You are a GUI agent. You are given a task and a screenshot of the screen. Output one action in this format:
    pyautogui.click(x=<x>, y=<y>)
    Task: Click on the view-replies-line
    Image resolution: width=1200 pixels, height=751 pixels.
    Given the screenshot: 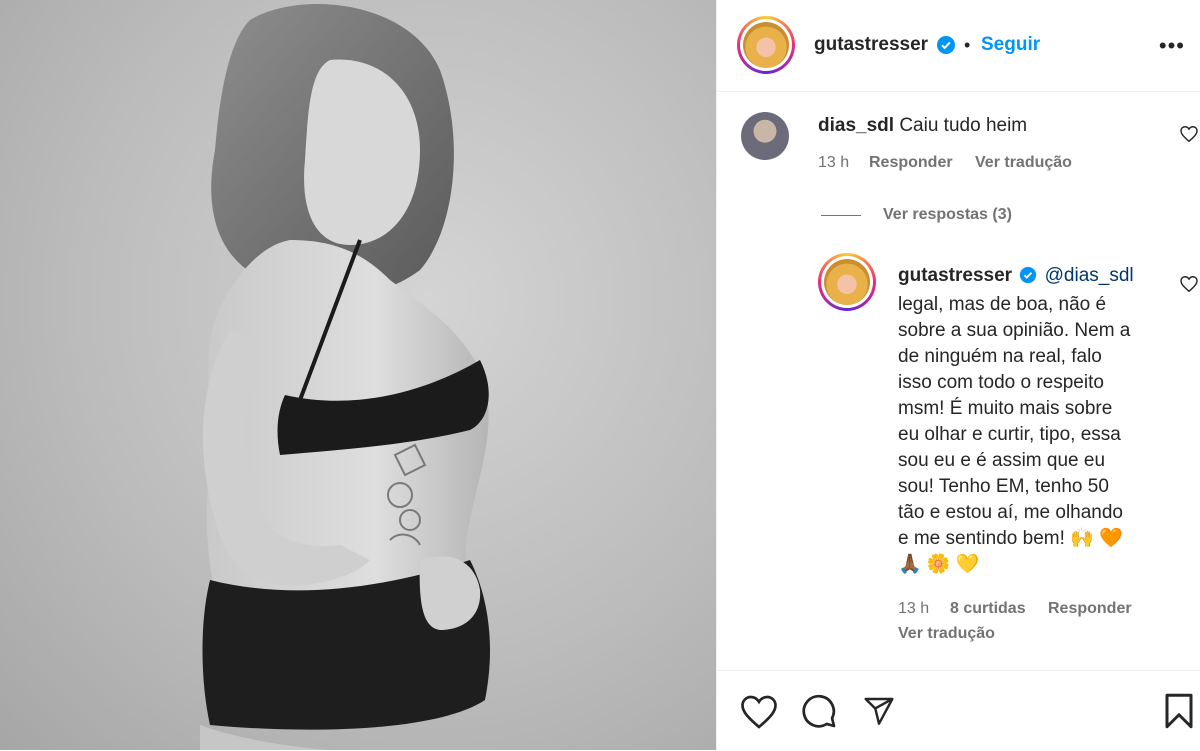 What is the action you would take?
    pyautogui.click(x=841, y=215)
    